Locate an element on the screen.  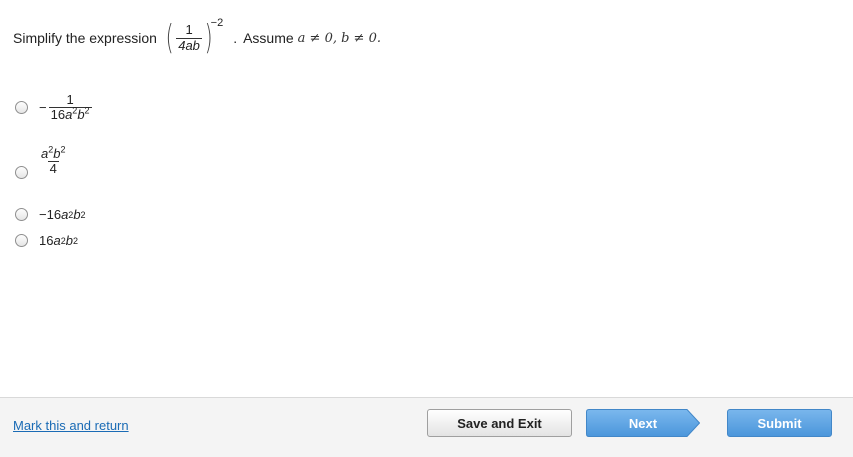
option-3-expression: −16 a 2 b 2 is located at coordinates (62, 214).